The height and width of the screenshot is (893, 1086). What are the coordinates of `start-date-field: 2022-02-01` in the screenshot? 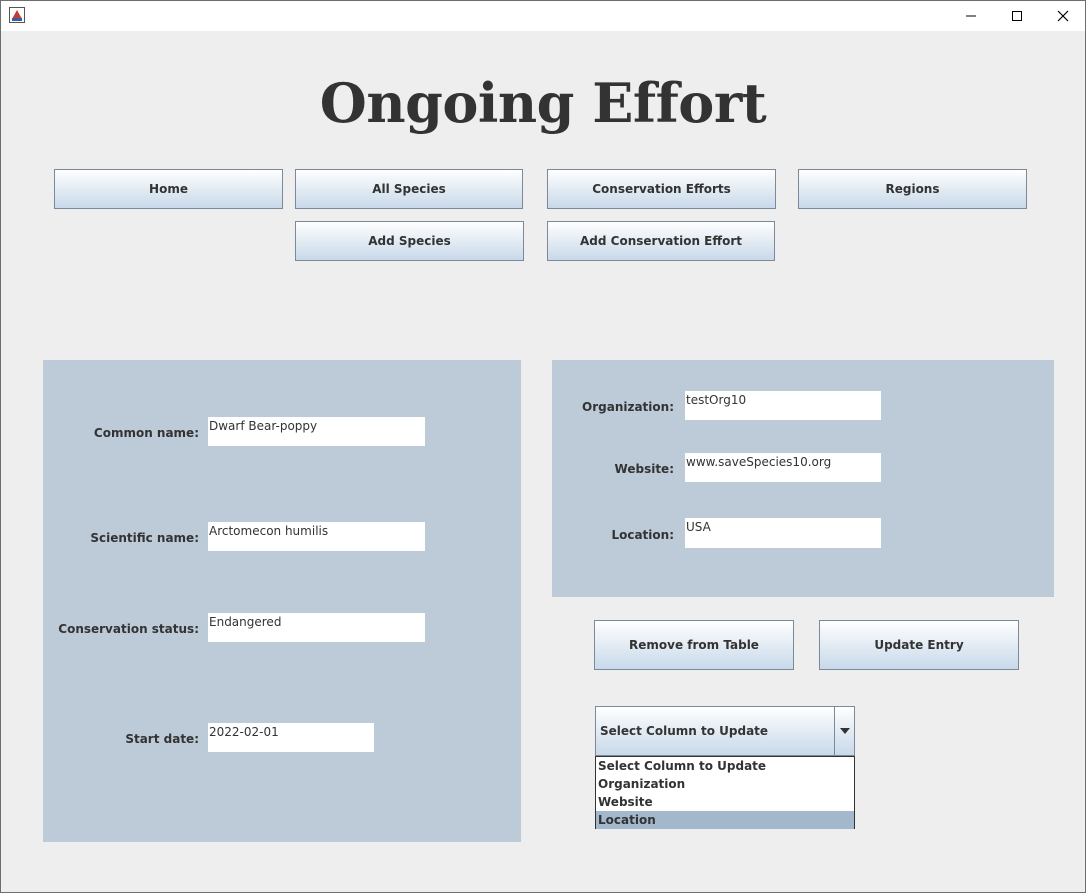 It's located at (291, 737).